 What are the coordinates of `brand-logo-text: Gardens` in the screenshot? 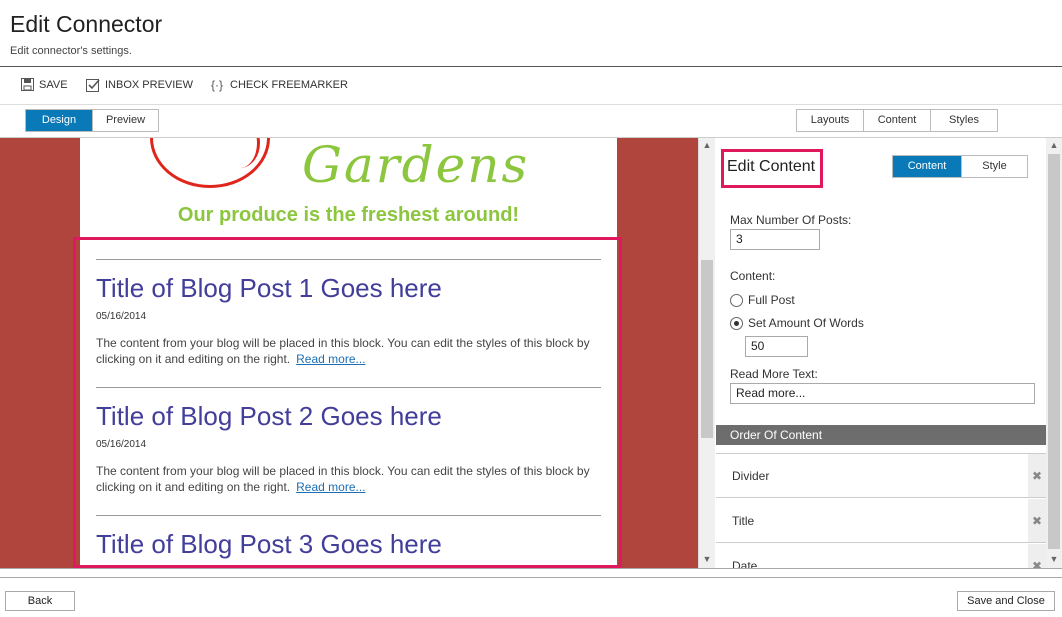 It's located at (416, 166).